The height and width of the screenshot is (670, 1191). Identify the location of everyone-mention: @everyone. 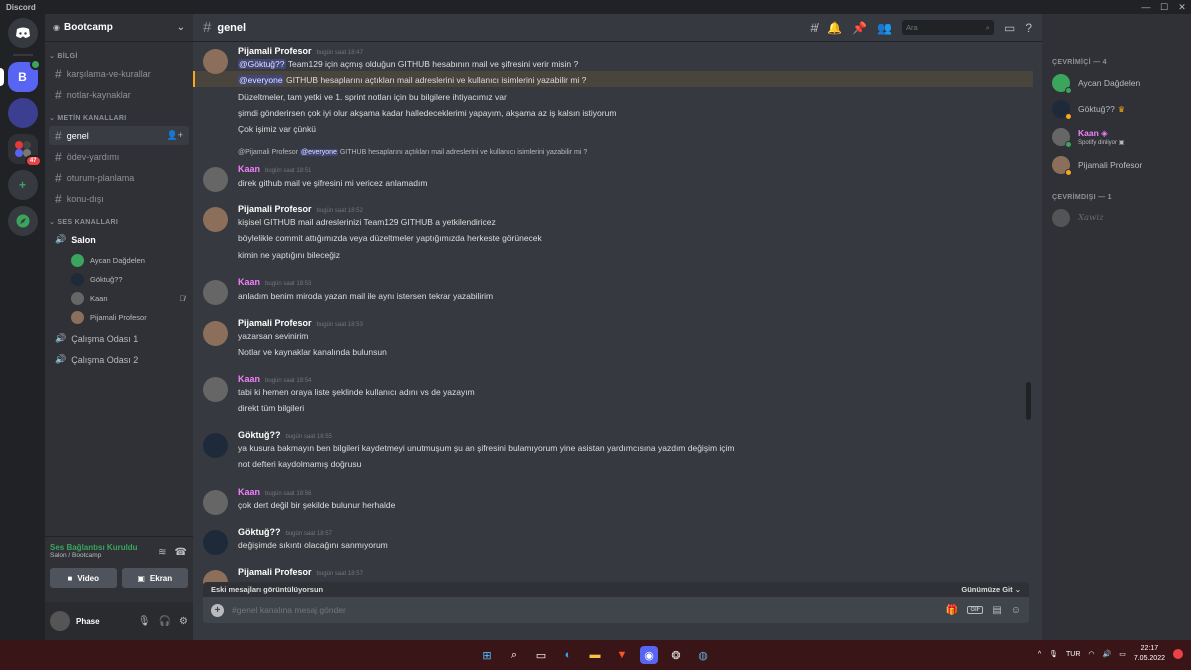
(261, 80).